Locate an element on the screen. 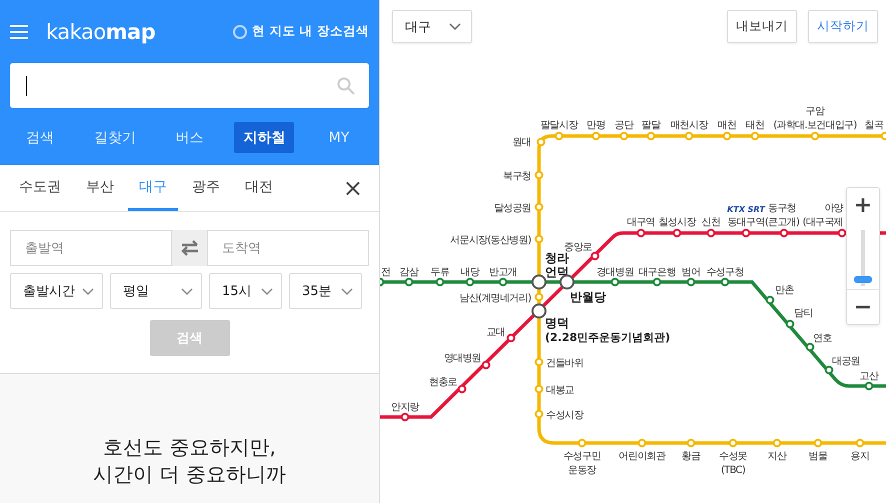  station-label: 구암 (과학대.보건대입구) is located at coordinates (815, 118).